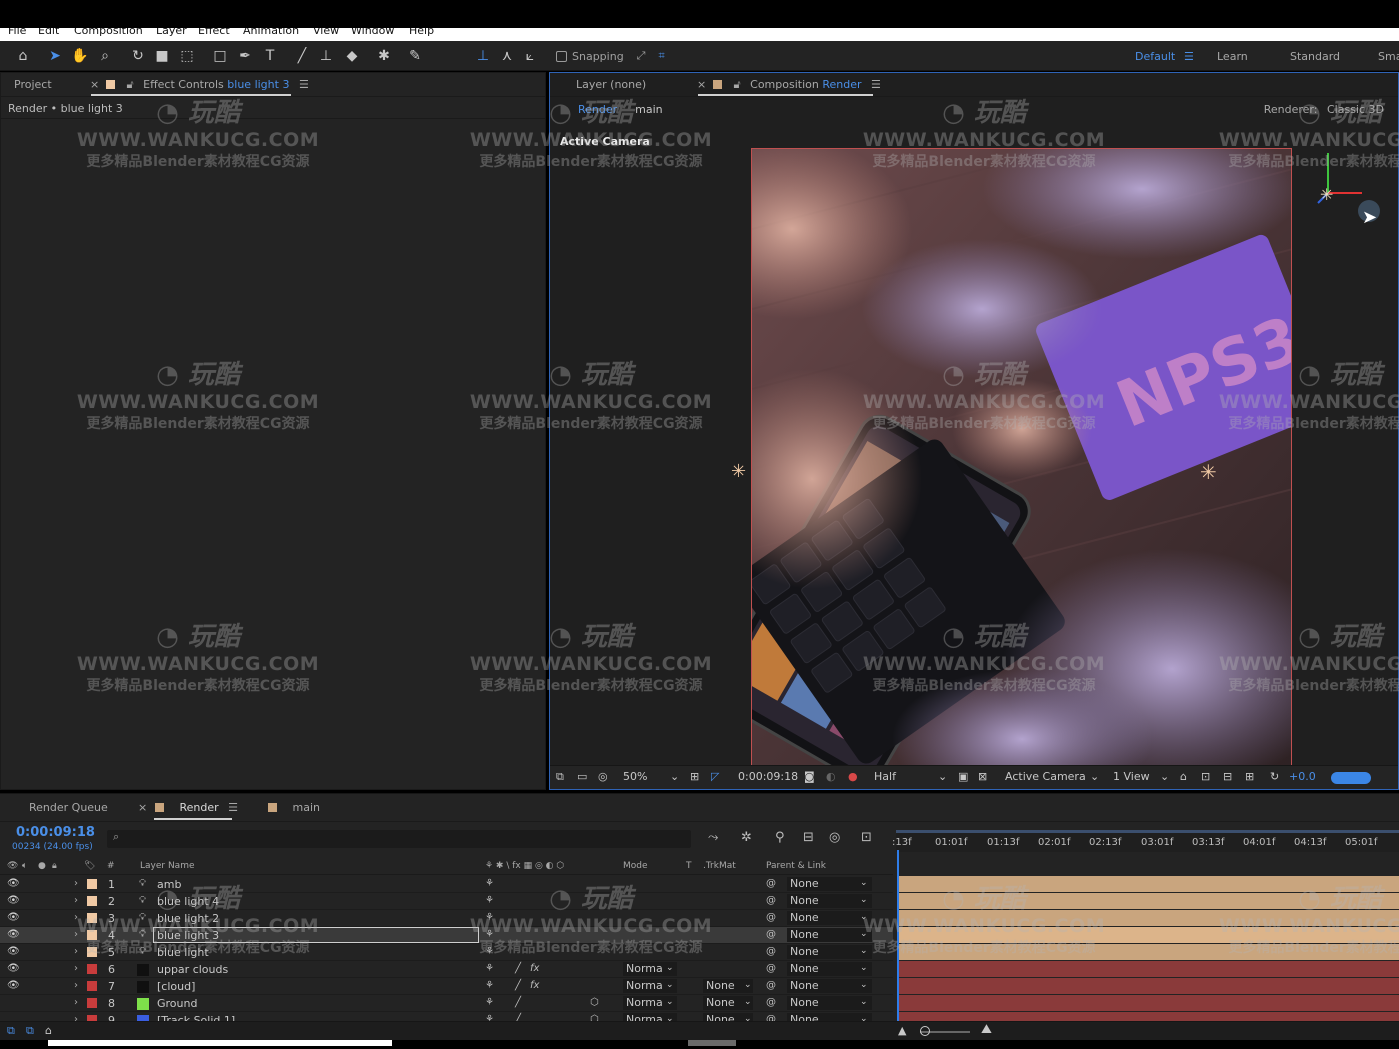 The height and width of the screenshot is (1049, 1399). What do you see at coordinates (982, 776) in the screenshot?
I see `transparency-grid-icon: ⊠` at bounding box center [982, 776].